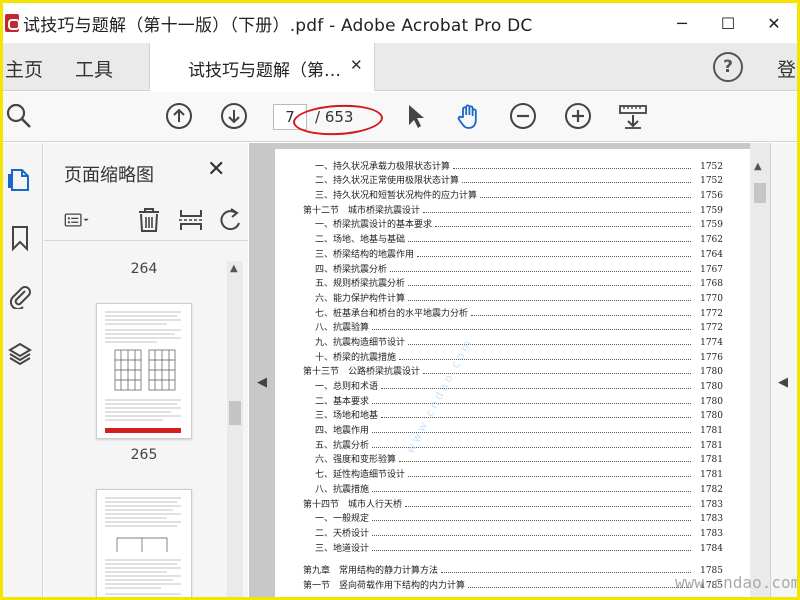  I want to click on tab-tools: 工具, so click(94, 68).